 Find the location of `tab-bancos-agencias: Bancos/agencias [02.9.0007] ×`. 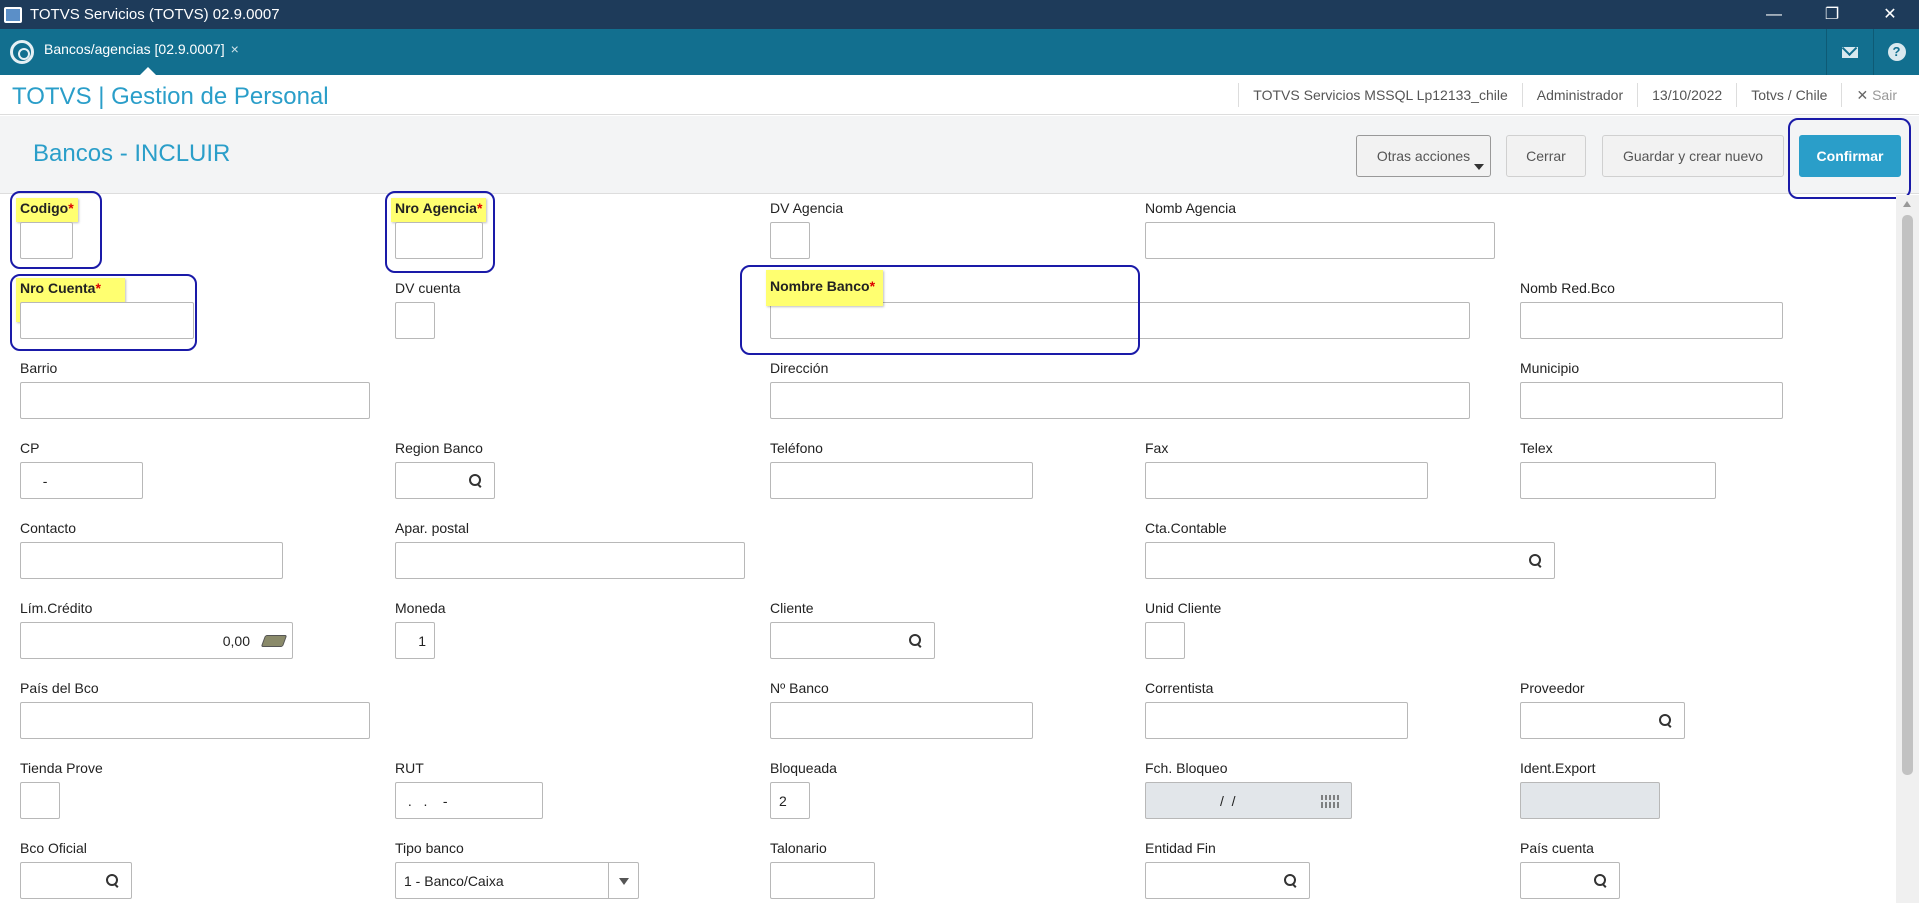

tab-bancos-agencias: Bancos/agencias [02.9.0007] × is located at coordinates (141, 49).